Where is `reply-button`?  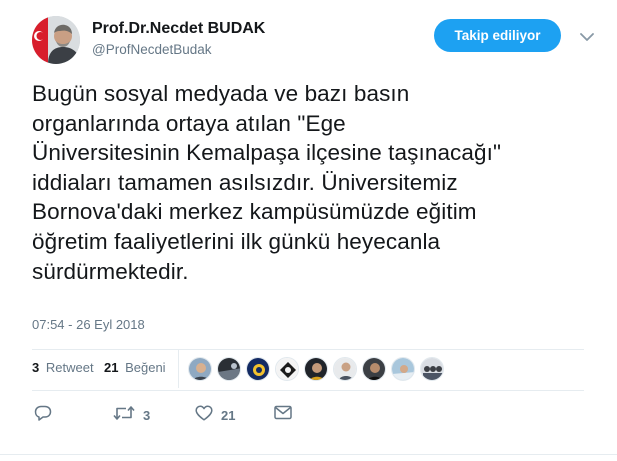 reply-button is located at coordinates (43, 415).